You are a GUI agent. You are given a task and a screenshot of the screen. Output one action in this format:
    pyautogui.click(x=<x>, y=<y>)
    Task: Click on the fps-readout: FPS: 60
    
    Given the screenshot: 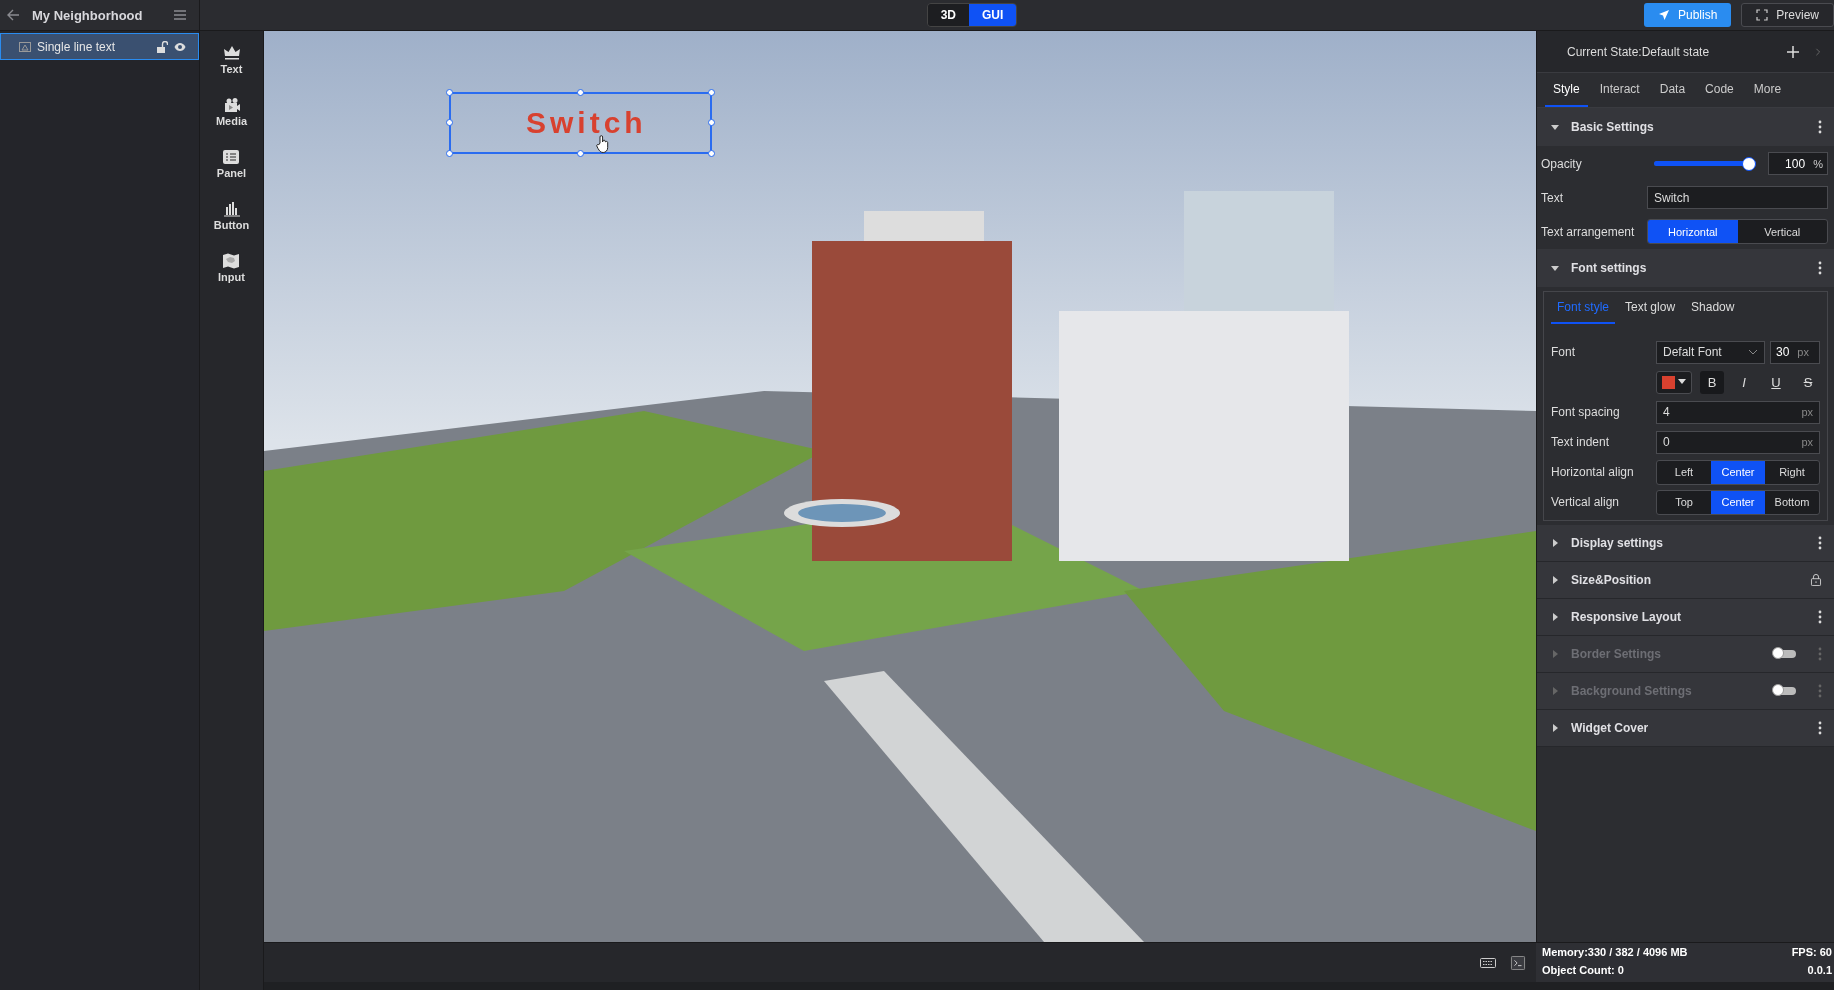 What is the action you would take?
    pyautogui.click(x=1811, y=952)
    